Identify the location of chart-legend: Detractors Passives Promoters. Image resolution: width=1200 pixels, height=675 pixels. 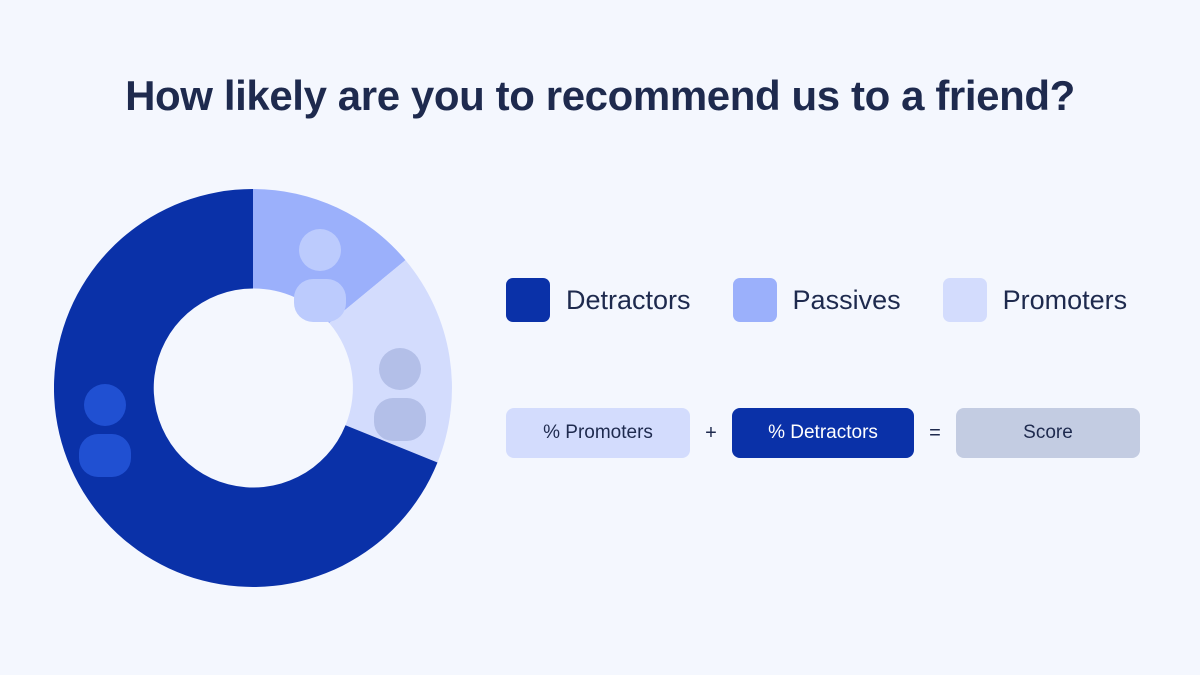
(816, 300).